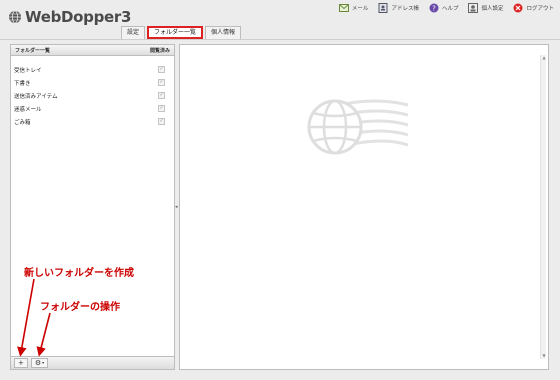 The height and width of the screenshot is (380, 560). I want to click on nav-mail: メール, so click(353, 8).